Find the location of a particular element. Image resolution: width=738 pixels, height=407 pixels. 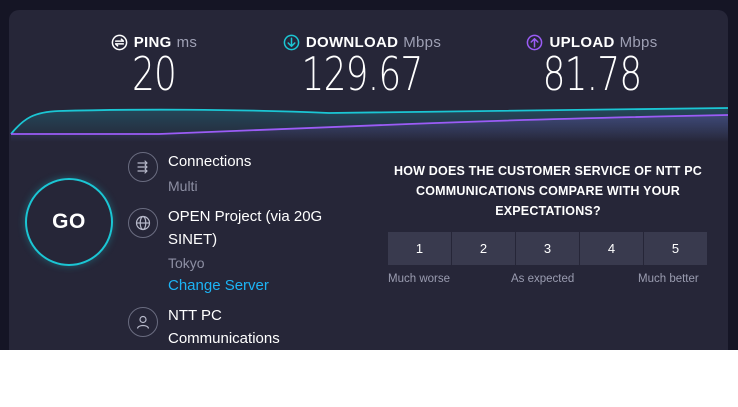

rating-button-1: 1 is located at coordinates (419, 248).